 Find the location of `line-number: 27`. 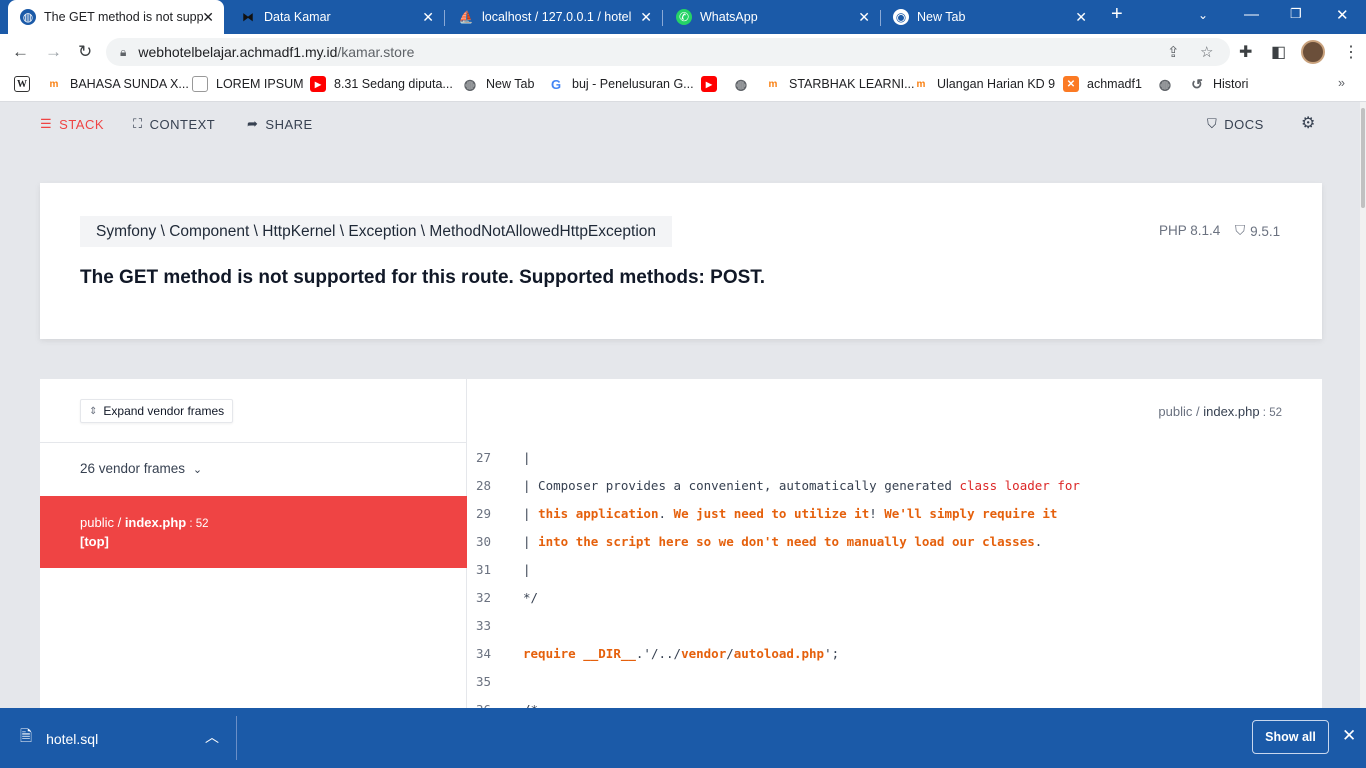

line-number: 27 is located at coordinates (484, 457).